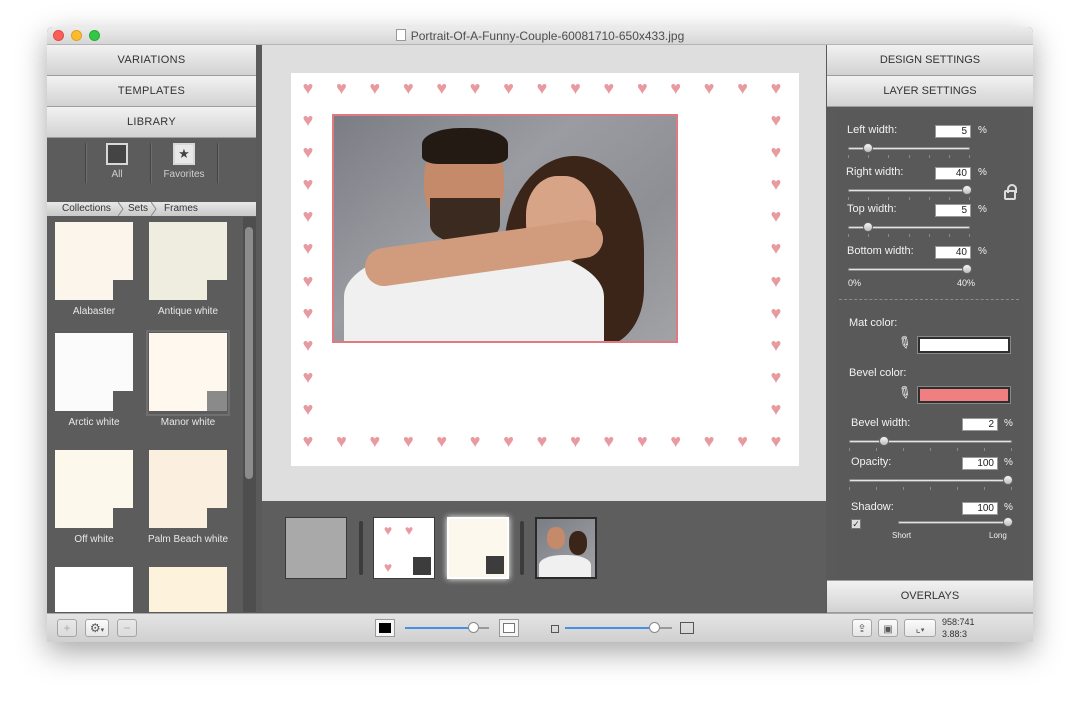 The height and width of the screenshot is (709, 1080). What do you see at coordinates (955, 522) in the screenshot?
I see `shadow-slider` at bounding box center [955, 522].